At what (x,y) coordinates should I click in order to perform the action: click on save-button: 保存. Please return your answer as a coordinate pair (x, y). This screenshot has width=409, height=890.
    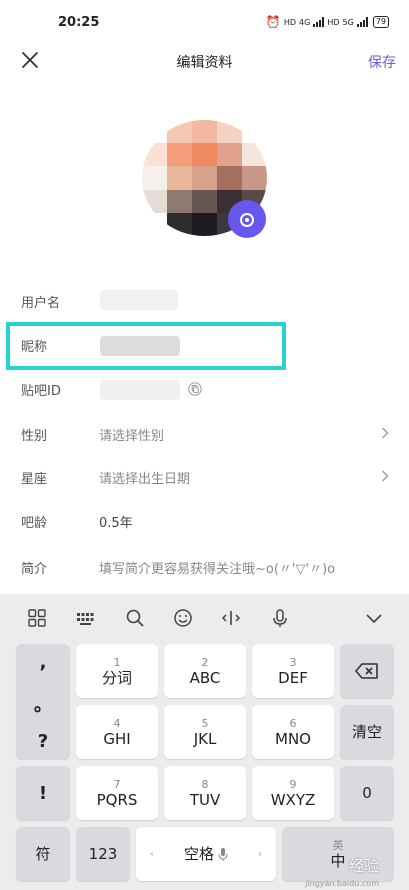
    Looking at the image, I should click on (382, 62).